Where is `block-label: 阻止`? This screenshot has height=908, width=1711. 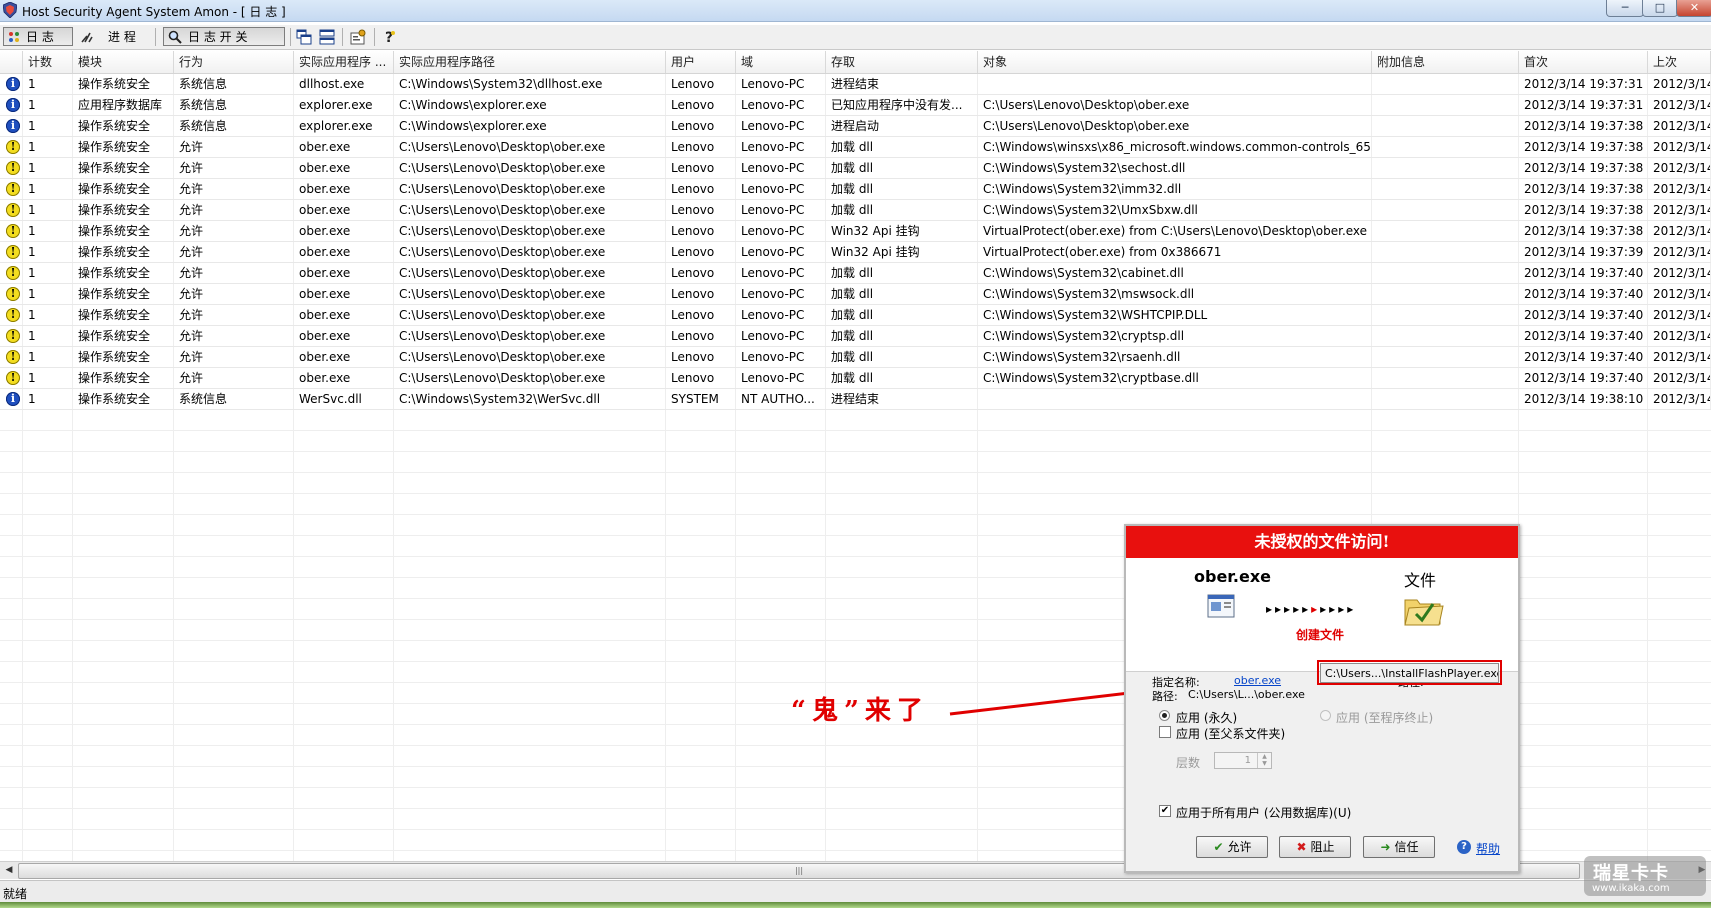
block-label: 阻止 is located at coordinates (1322, 847).